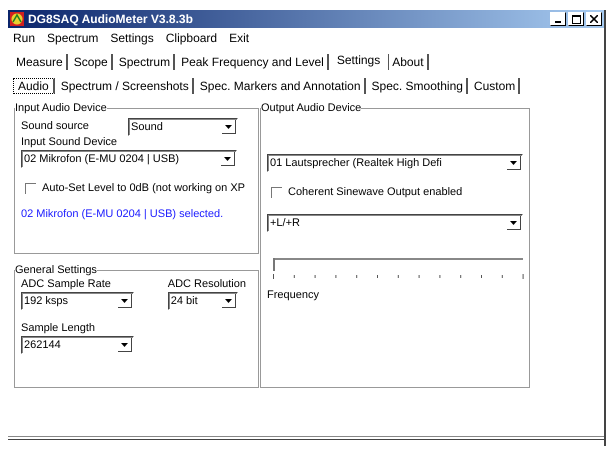  Describe the element at coordinates (408, 62) in the screenshot. I see `tab: About` at that location.